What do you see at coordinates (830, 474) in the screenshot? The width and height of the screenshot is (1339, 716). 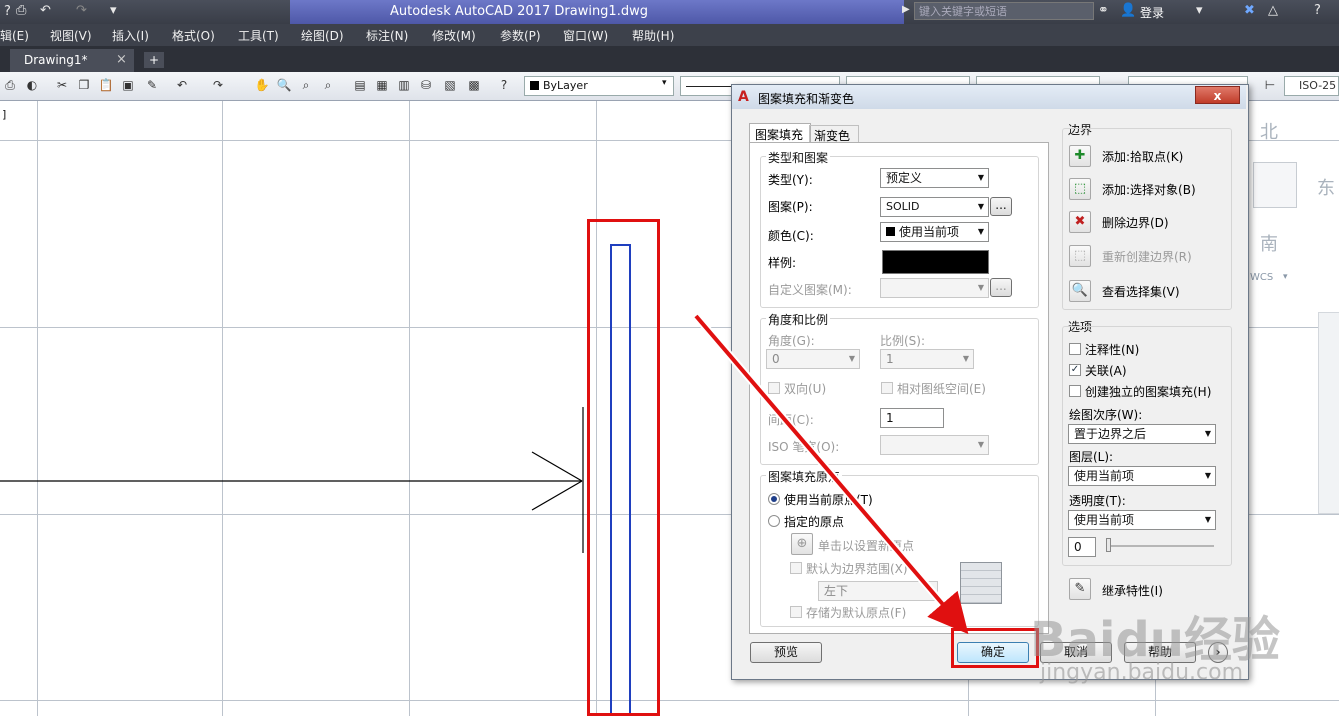 I see `annotation-arrow` at bounding box center [830, 474].